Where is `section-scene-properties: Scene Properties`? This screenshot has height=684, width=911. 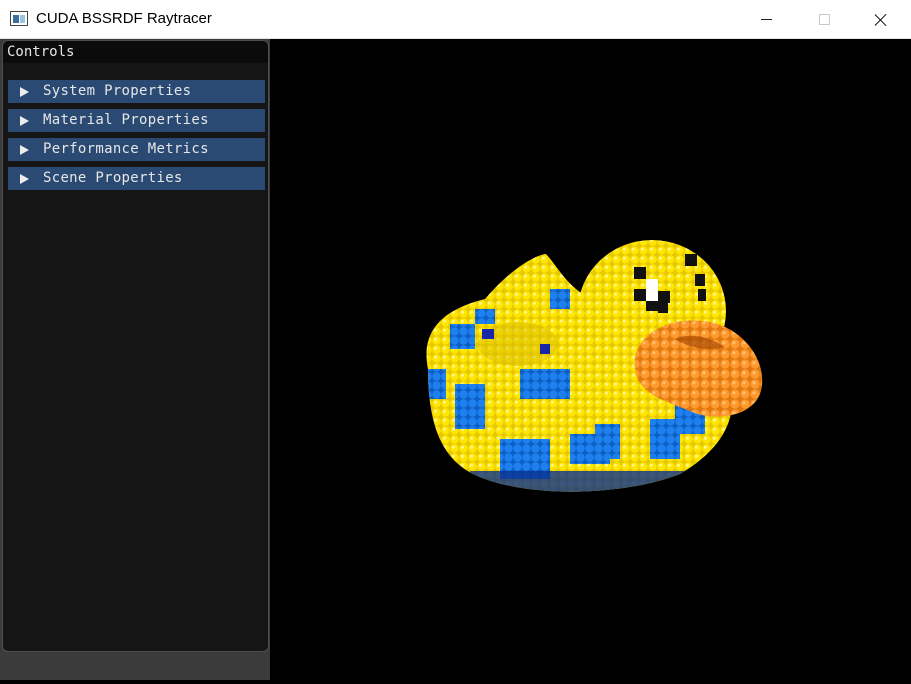
section-scene-properties: Scene Properties is located at coordinates (136, 178).